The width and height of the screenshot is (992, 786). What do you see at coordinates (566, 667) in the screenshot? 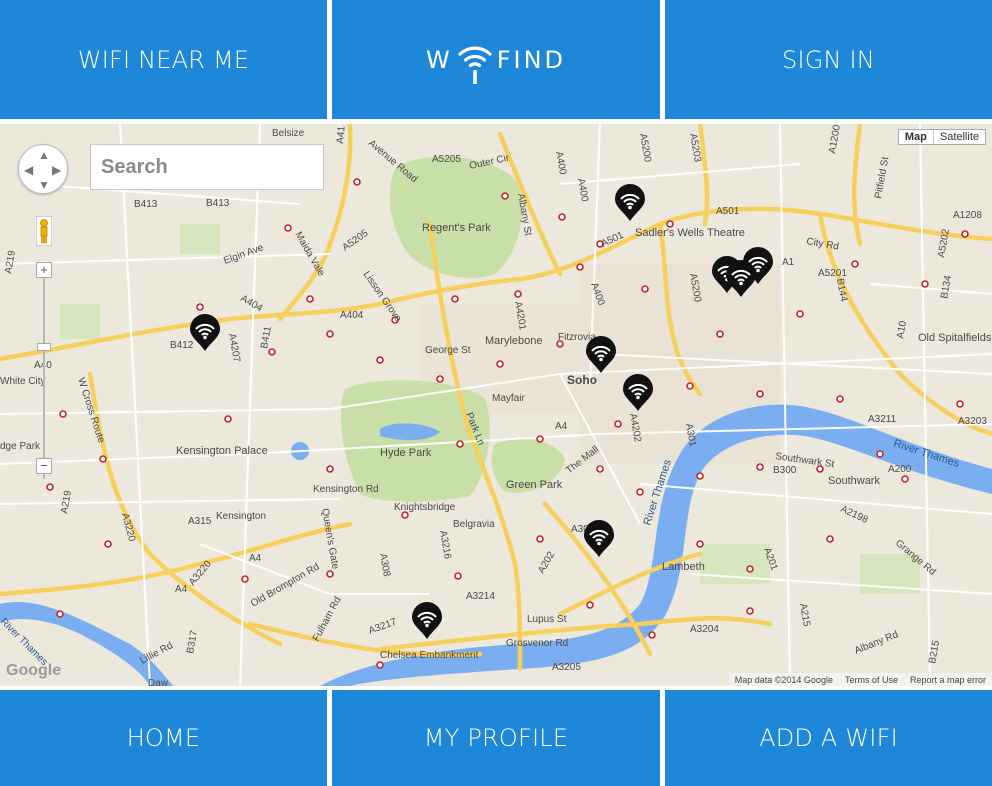
I see `svg-text: A3205` at bounding box center [566, 667].